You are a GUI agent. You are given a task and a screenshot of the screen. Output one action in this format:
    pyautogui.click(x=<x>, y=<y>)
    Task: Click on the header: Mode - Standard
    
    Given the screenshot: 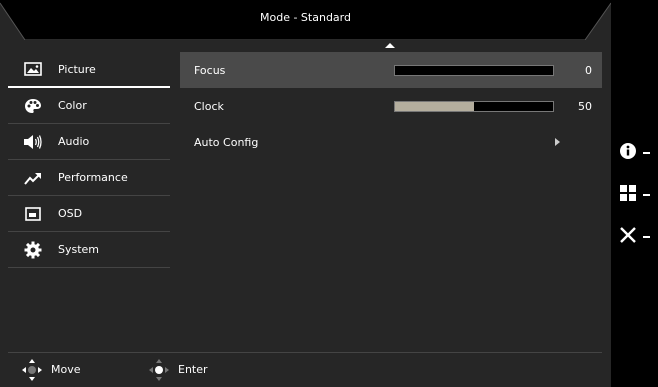 What is the action you would take?
    pyautogui.click(x=305, y=20)
    